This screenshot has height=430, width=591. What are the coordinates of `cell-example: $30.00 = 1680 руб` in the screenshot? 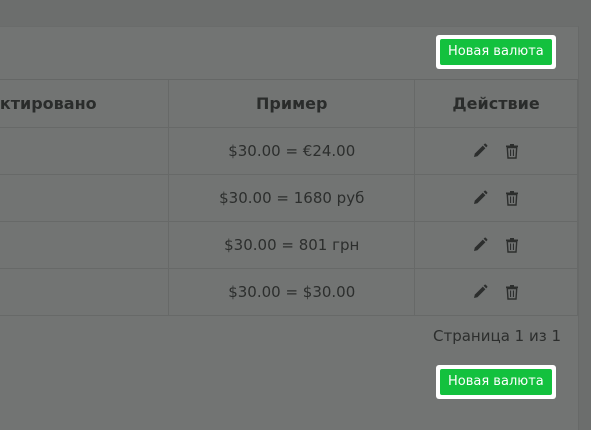 It's located at (292, 198).